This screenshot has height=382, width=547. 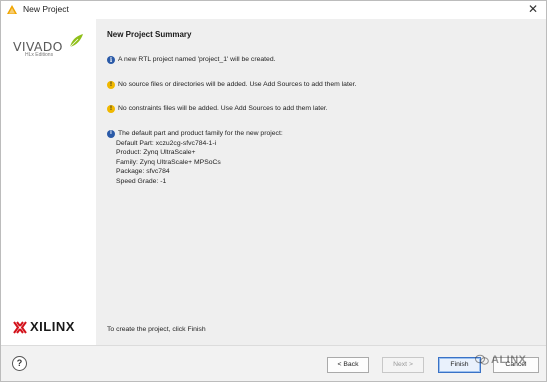 I want to click on xilinx-mark-icon, so click(x=20, y=327).